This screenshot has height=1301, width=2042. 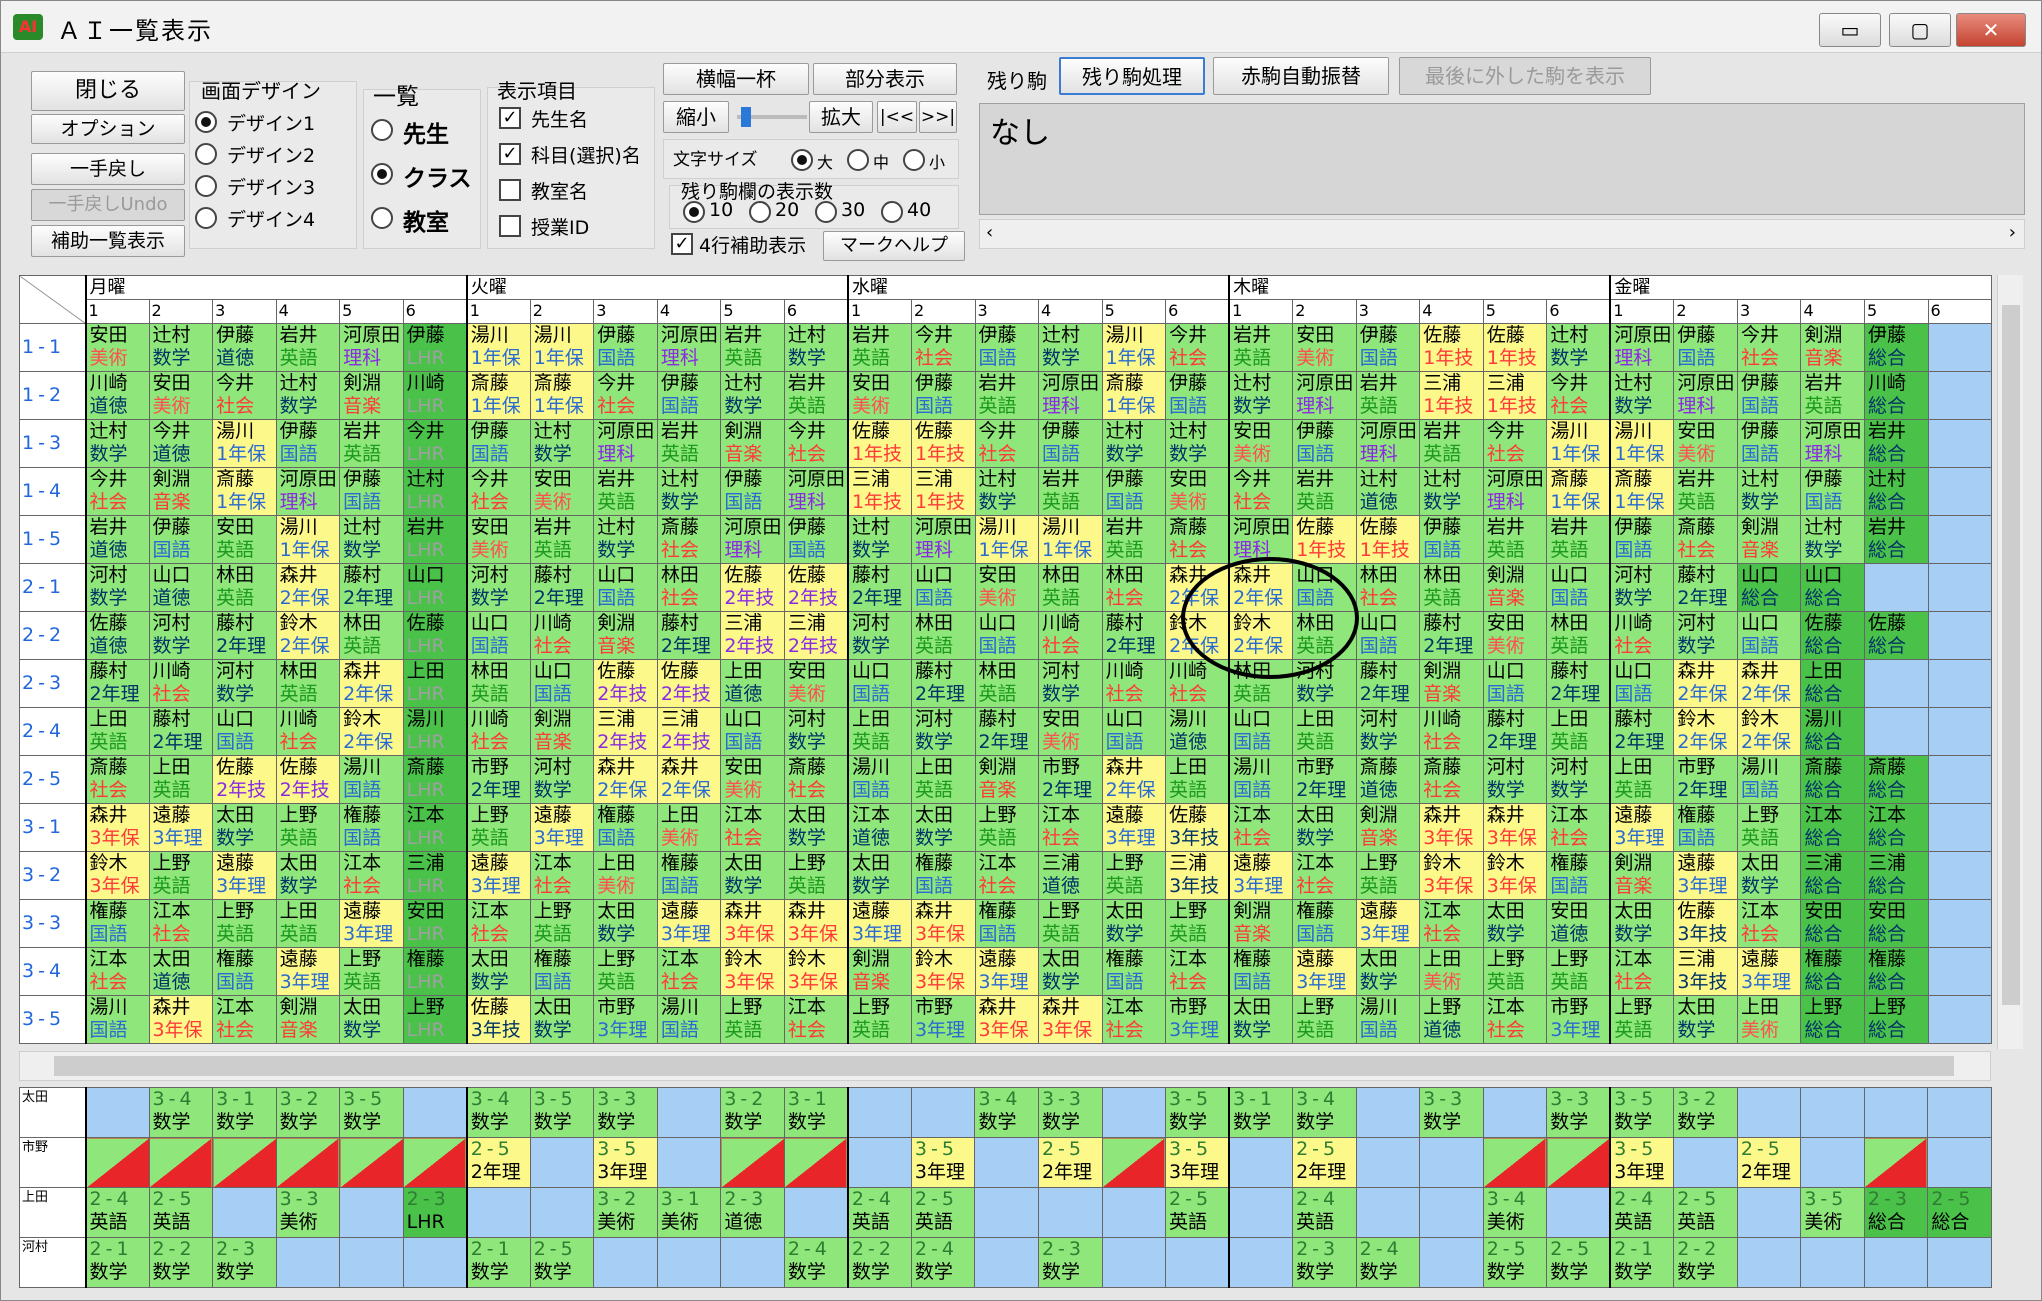 I want to click on teacher-slot: 3-5 3年理, so click(x=1642, y=1162).